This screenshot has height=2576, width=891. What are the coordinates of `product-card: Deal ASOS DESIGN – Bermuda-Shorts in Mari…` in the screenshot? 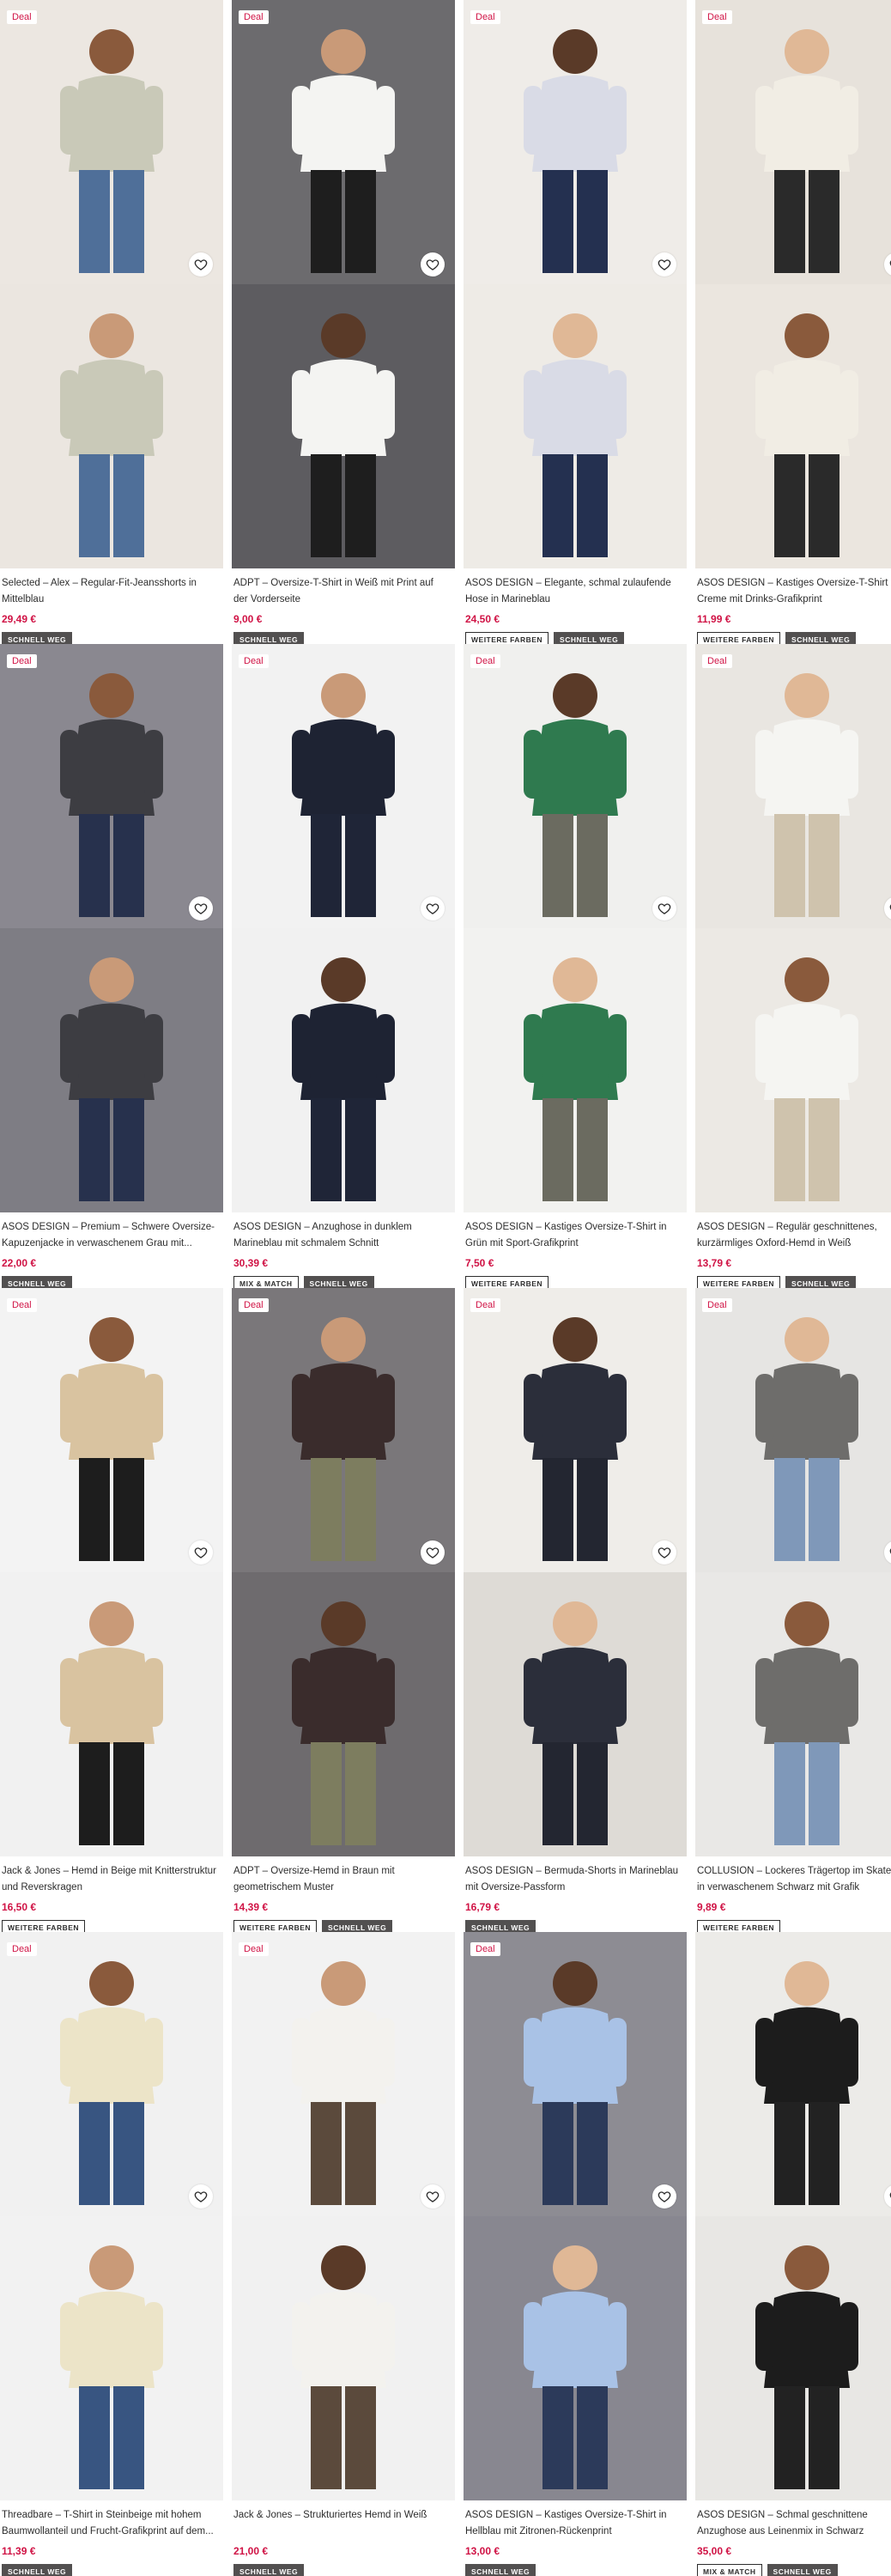 It's located at (575, 1610).